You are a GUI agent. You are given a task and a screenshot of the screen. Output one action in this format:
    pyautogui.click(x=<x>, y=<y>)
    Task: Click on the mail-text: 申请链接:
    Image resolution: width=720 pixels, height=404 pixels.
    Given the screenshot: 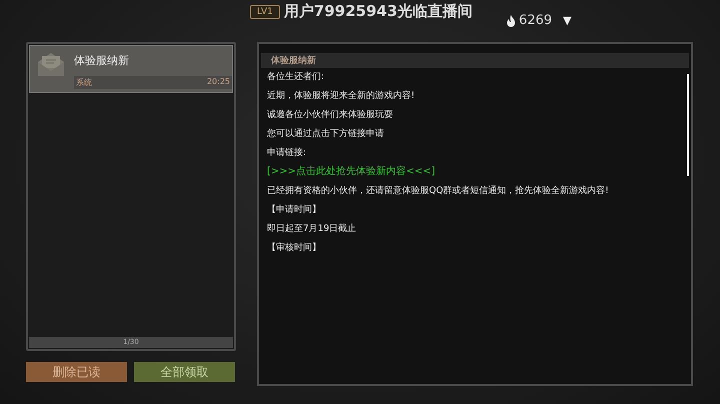 What is the action you would take?
    pyautogui.click(x=287, y=153)
    